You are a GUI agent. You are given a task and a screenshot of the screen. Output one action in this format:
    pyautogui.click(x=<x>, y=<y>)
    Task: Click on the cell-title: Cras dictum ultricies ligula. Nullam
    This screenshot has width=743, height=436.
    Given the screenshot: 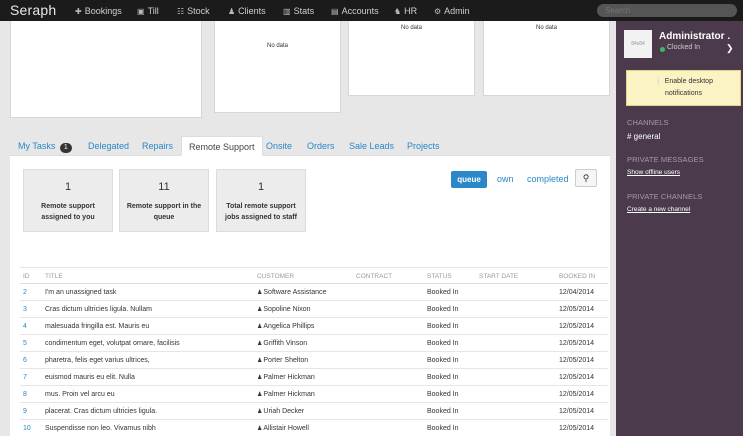 What is the action you would take?
    pyautogui.click(x=98, y=309)
    